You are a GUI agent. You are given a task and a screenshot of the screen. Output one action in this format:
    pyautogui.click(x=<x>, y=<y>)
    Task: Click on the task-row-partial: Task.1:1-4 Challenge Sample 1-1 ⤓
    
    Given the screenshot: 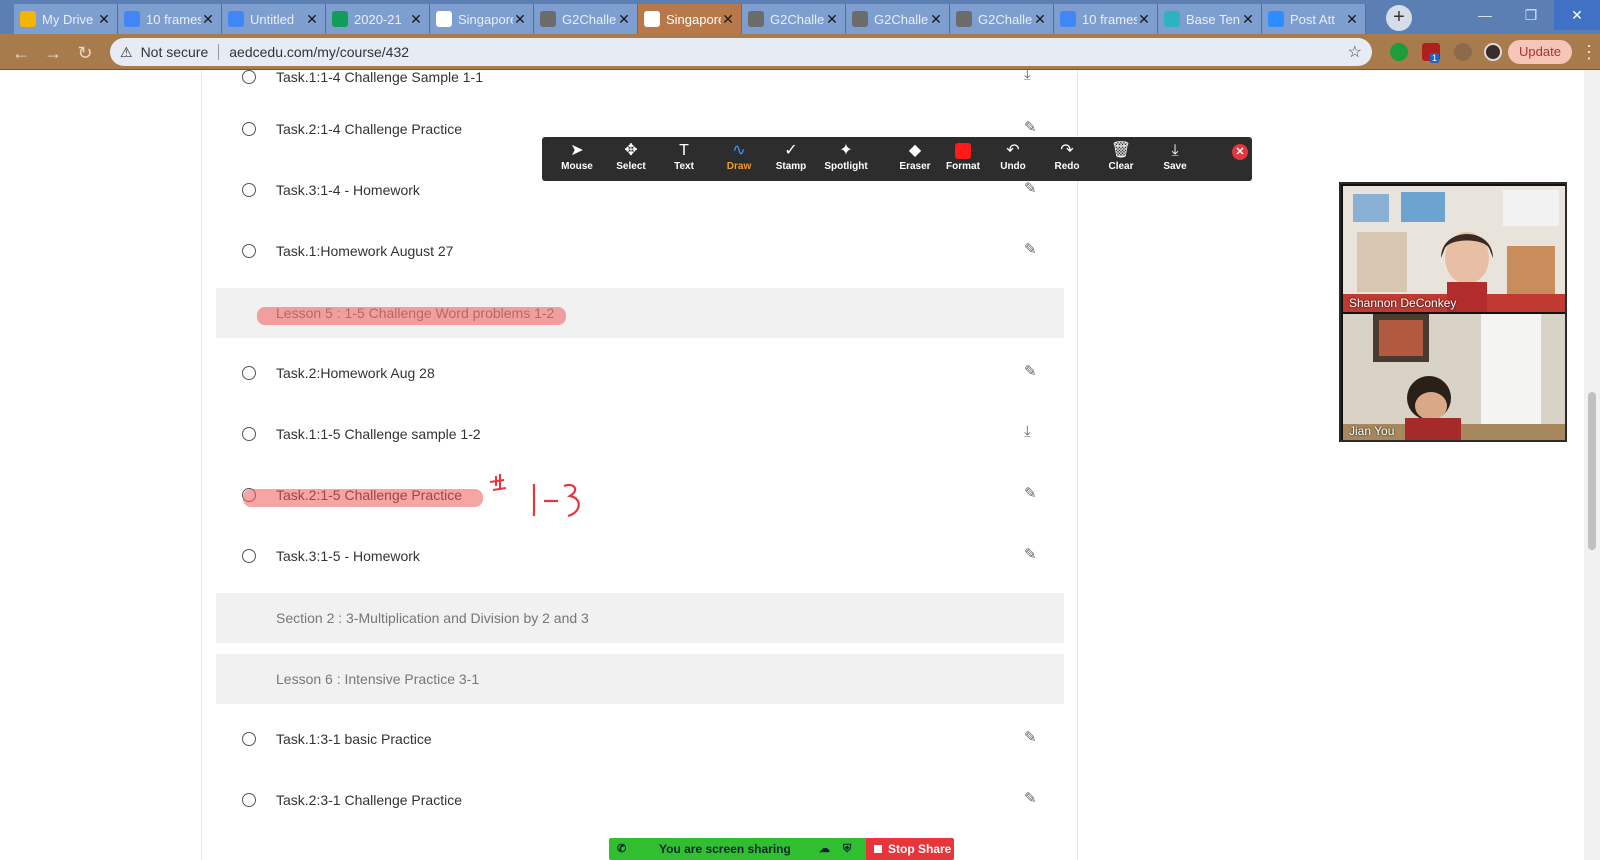 What is the action you would take?
    pyautogui.click(x=640, y=86)
    